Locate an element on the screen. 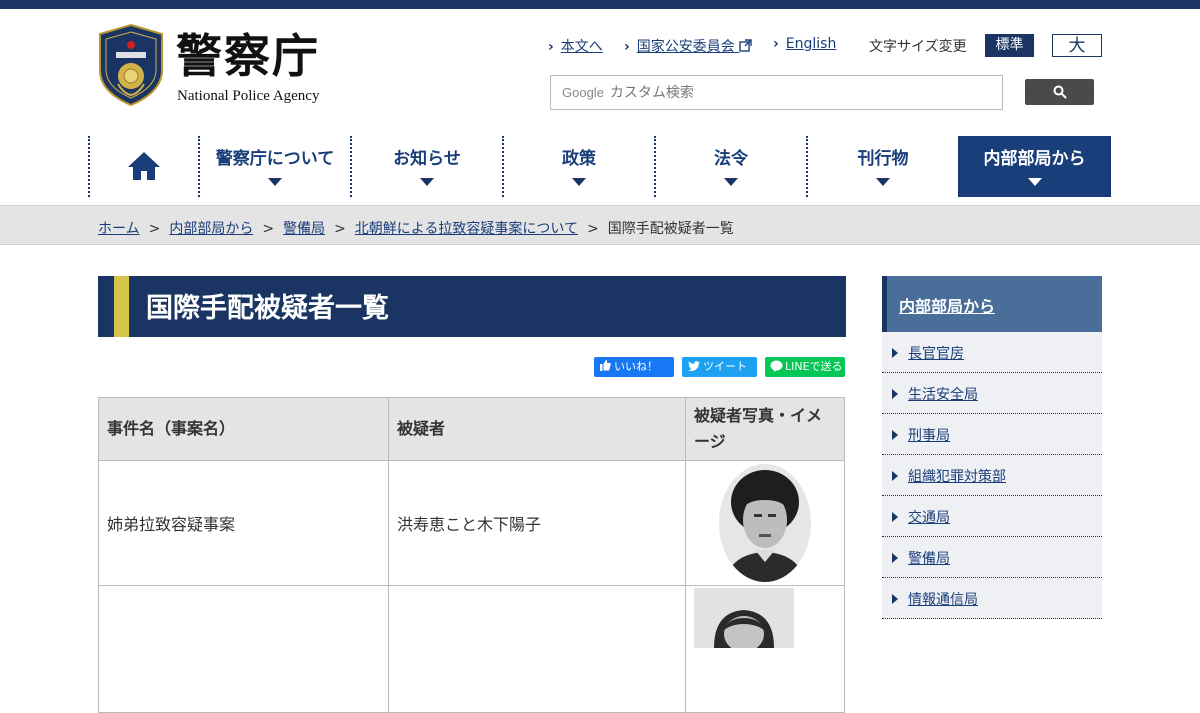 This screenshot has width=1200, height=713. search-icon is located at coordinates (1060, 92).